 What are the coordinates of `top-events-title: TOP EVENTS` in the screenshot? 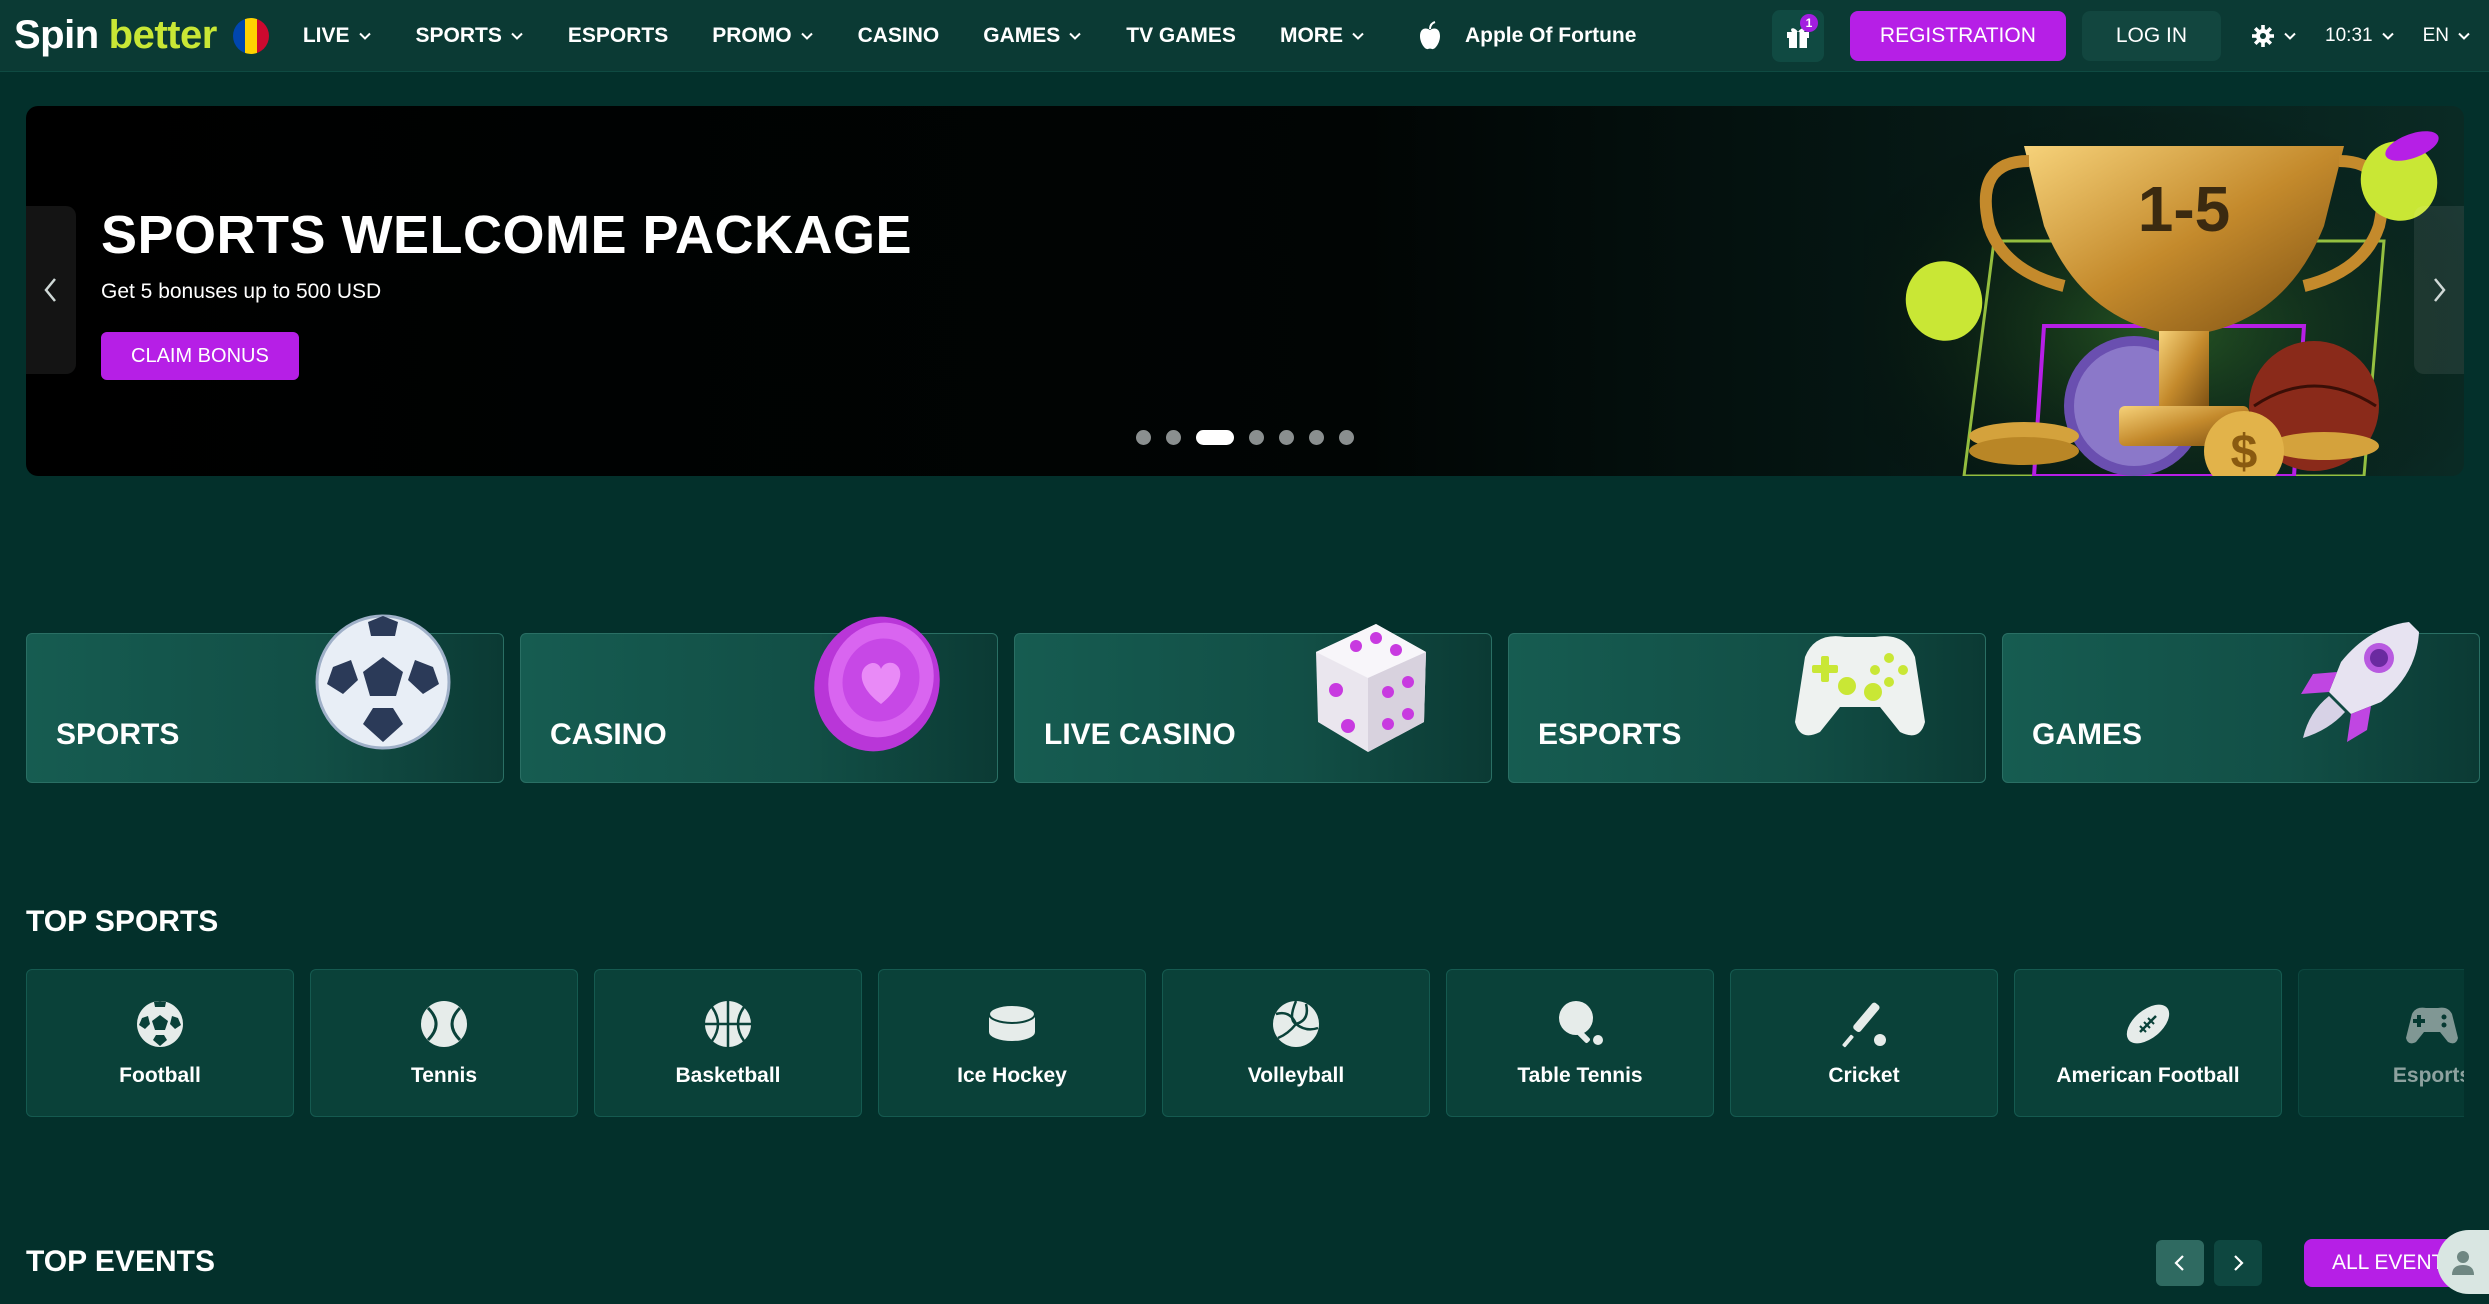 It's located at (120, 1261).